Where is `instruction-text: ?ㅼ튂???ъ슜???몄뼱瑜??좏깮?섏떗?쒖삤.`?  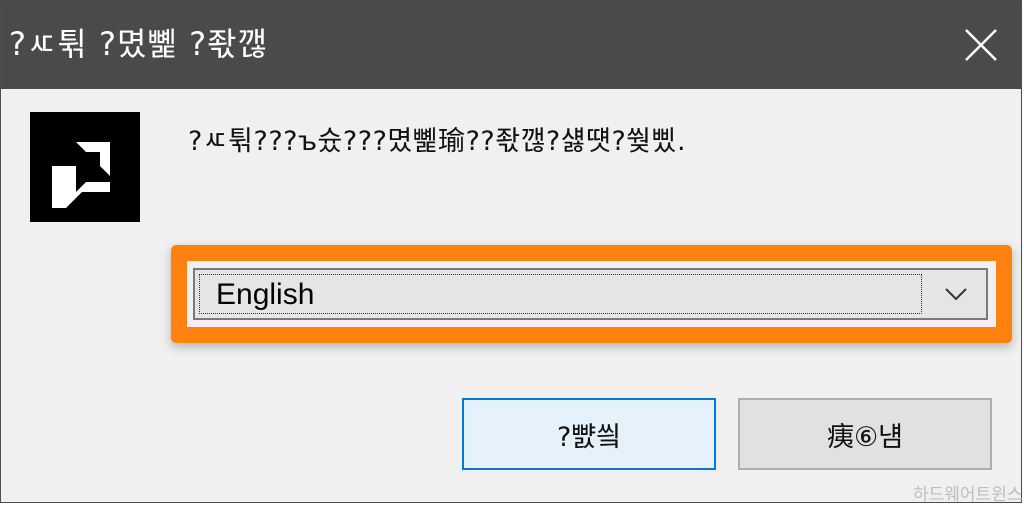
instruction-text: ?ㅼ튂???ъ슜???몄뼱瑜??좏깮?섏떗?쒖삤. is located at coordinates (437, 141).